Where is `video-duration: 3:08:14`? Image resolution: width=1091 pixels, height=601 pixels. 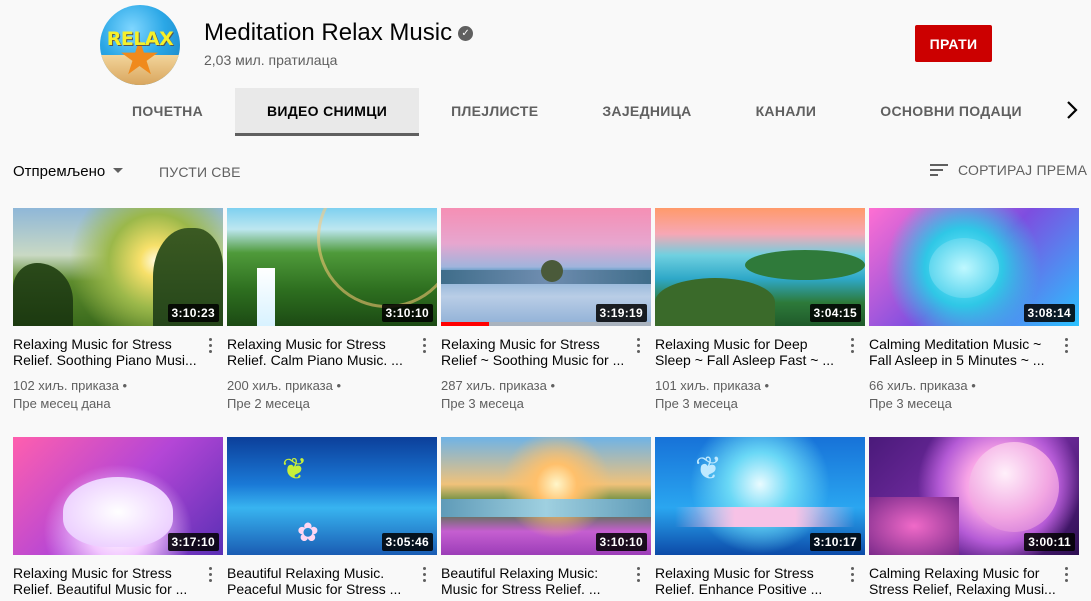
video-duration: 3:08:14 is located at coordinates (1049, 313).